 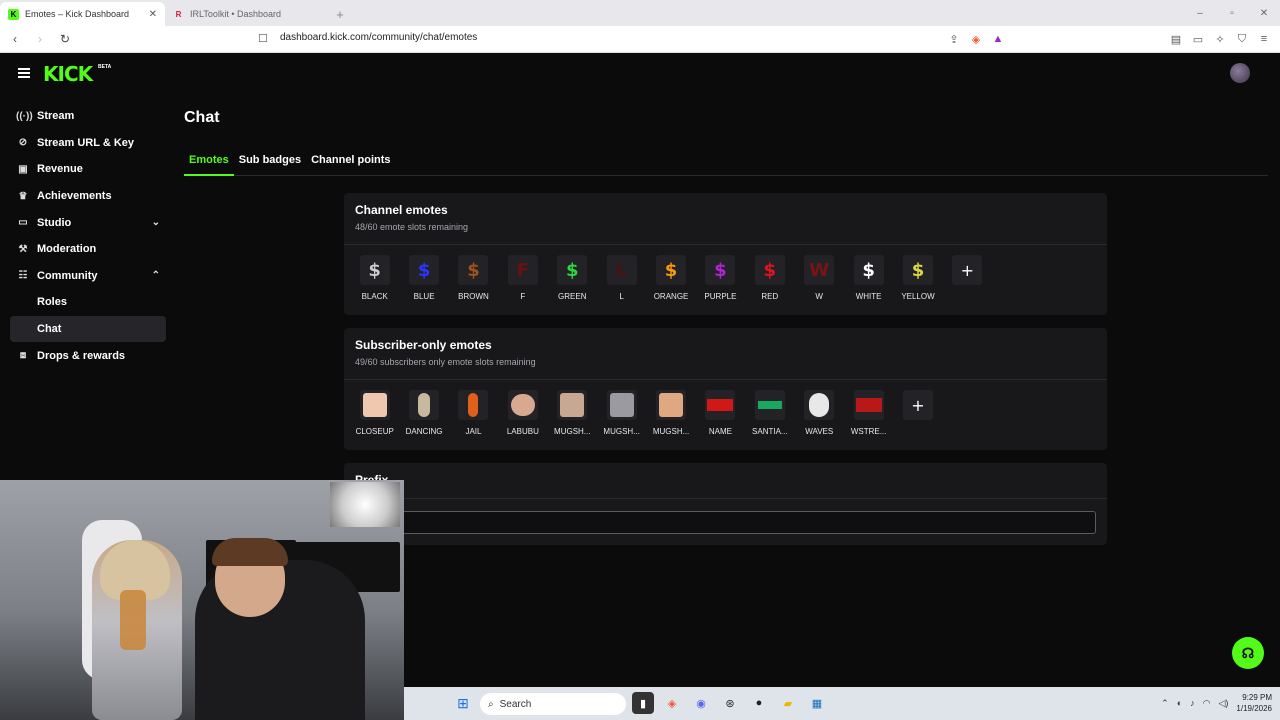 I want to click on emote-black: $ BLACK, so click(x=374, y=278).